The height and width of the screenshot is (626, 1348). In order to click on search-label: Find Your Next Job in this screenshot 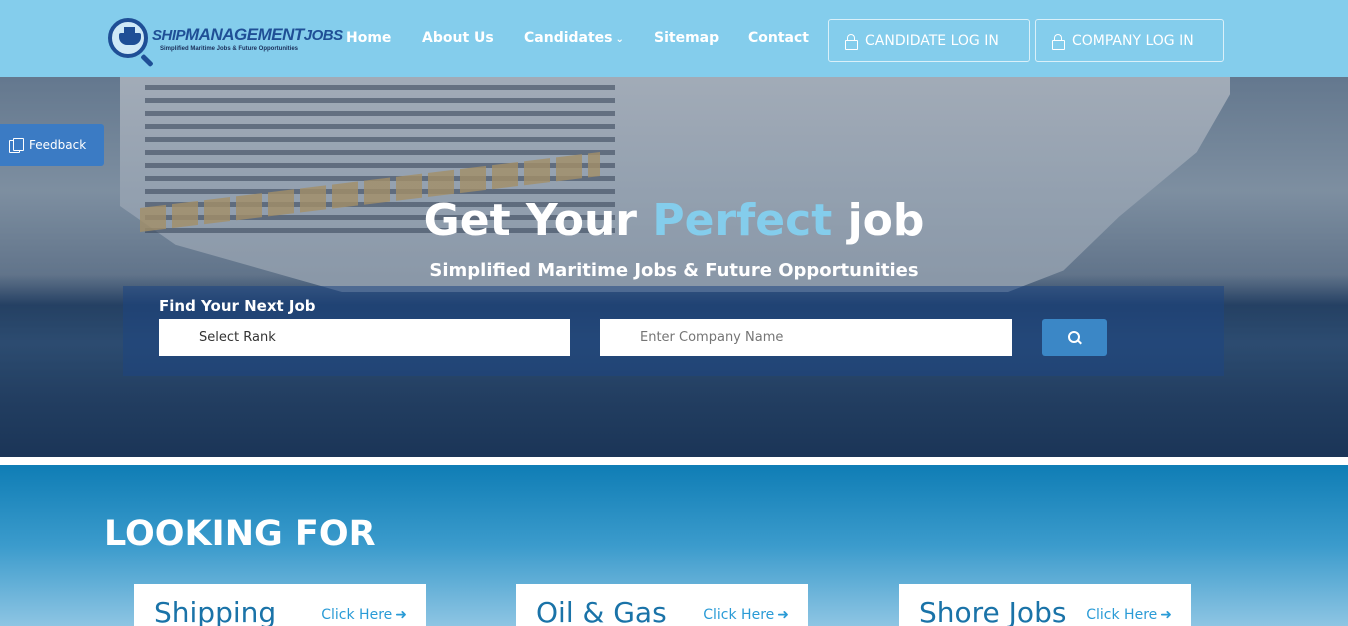, I will do `click(237, 306)`.